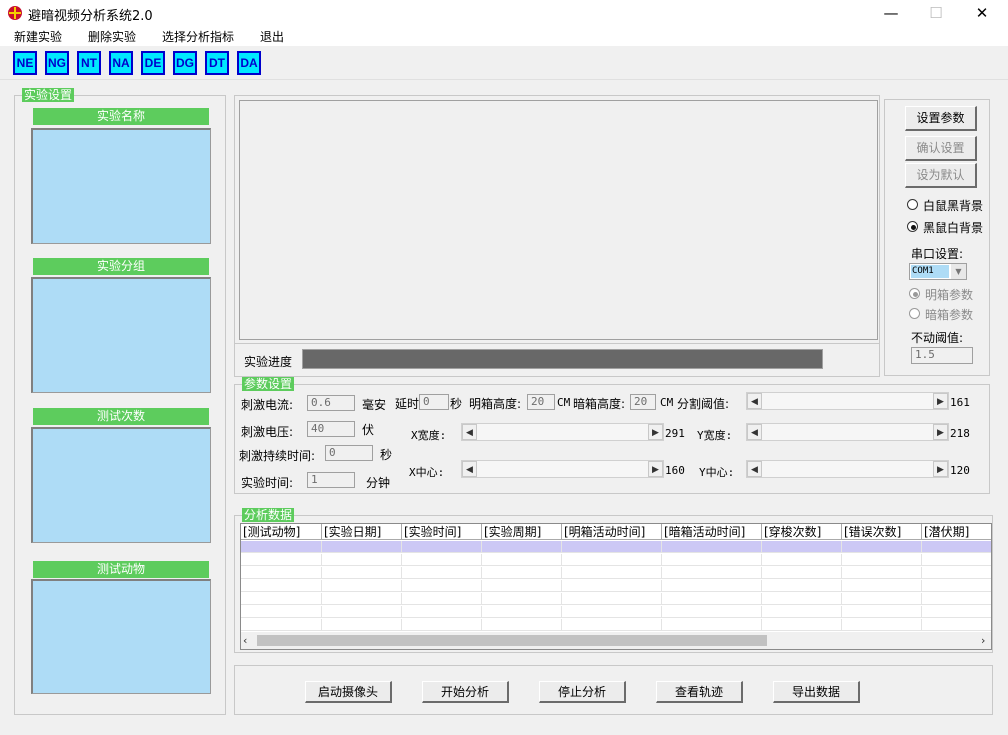 The width and height of the screenshot is (1008, 735). I want to click on column-header: [实验时间], so click(442, 532).